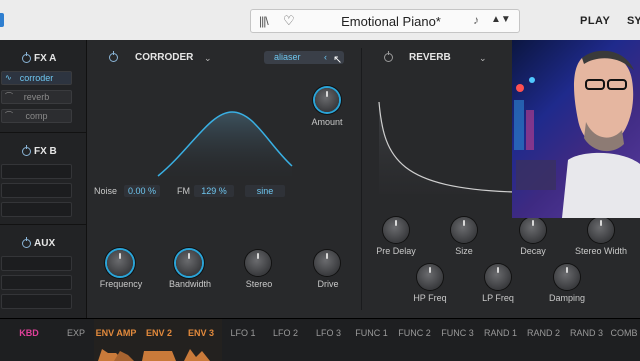 This screenshot has height=361, width=640. What do you see at coordinates (567, 298) in the screenshot?
I see `damping-label: Damping` at bounding box center [567, 298].